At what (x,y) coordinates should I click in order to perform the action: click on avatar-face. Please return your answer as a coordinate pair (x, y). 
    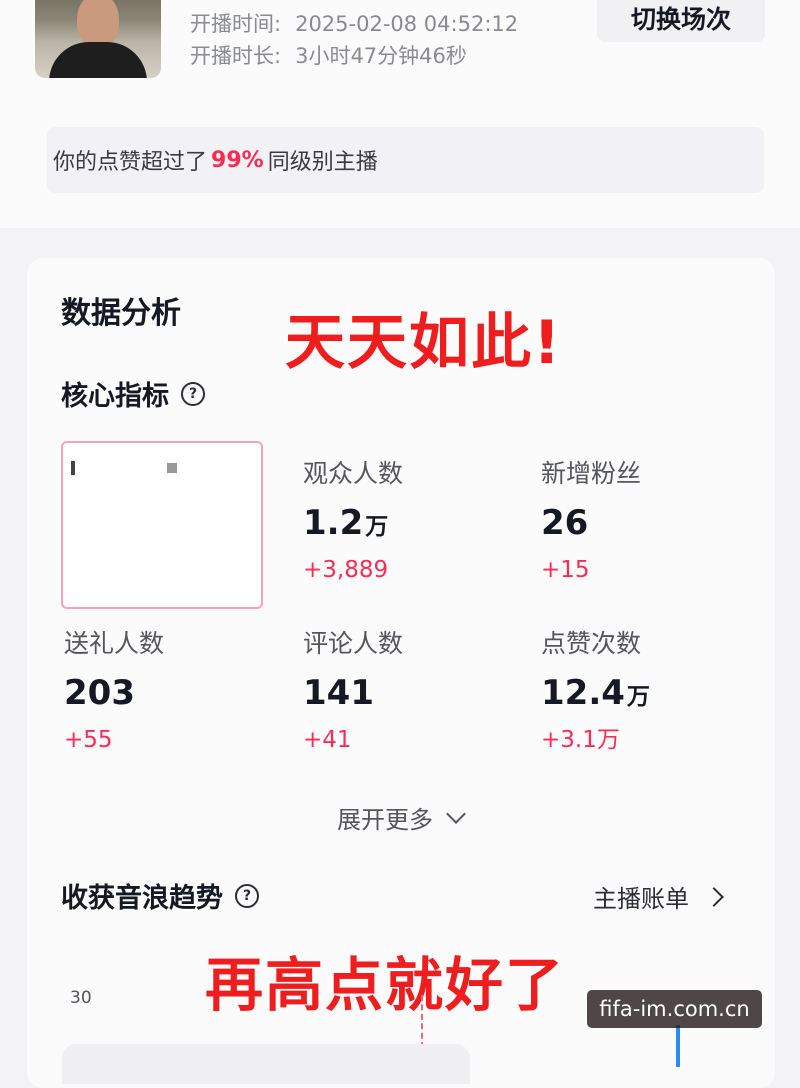
    Looking at the image, I should click on (98, 24).